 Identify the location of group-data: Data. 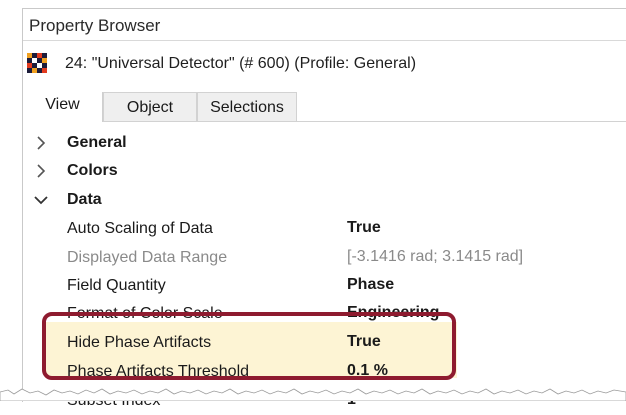
(324, 200).